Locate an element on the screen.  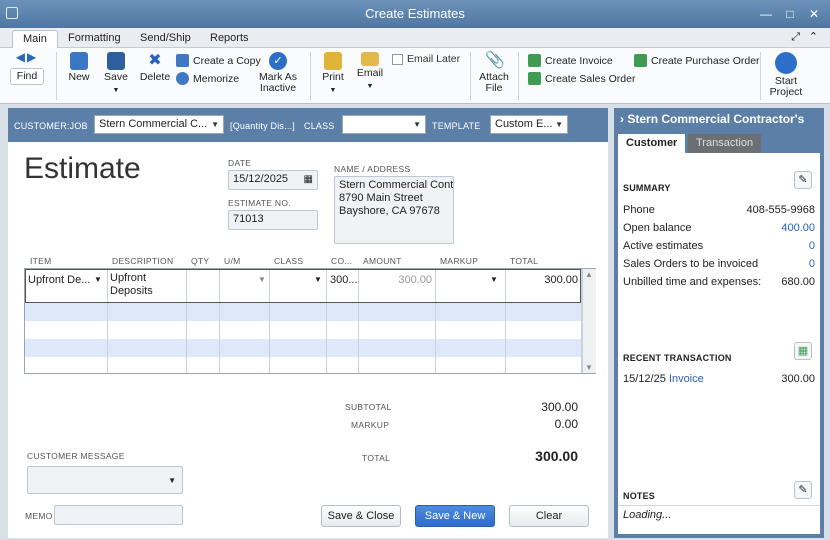
customer-job-dropdown: Stern Commercial C... ▼ is located at coordinates (159, 124).